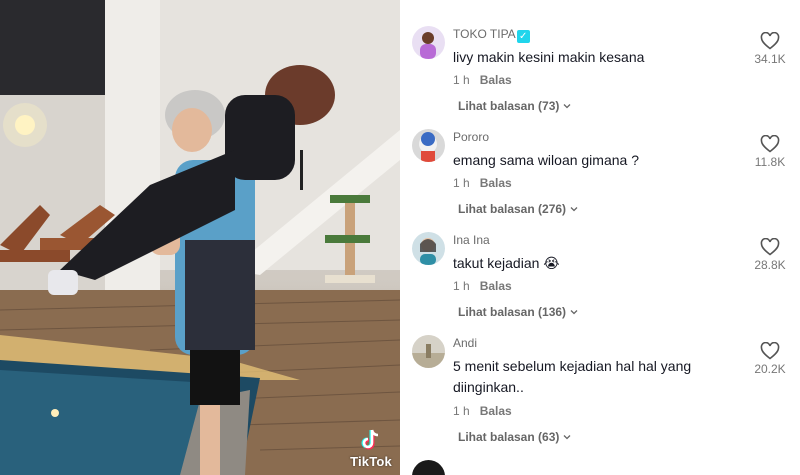 This screenshot has height=475, width=800. Describe the element at coordinates (371, 461) in the screenshot. I see `tiktok-watermark-text: TikTok` at that location.